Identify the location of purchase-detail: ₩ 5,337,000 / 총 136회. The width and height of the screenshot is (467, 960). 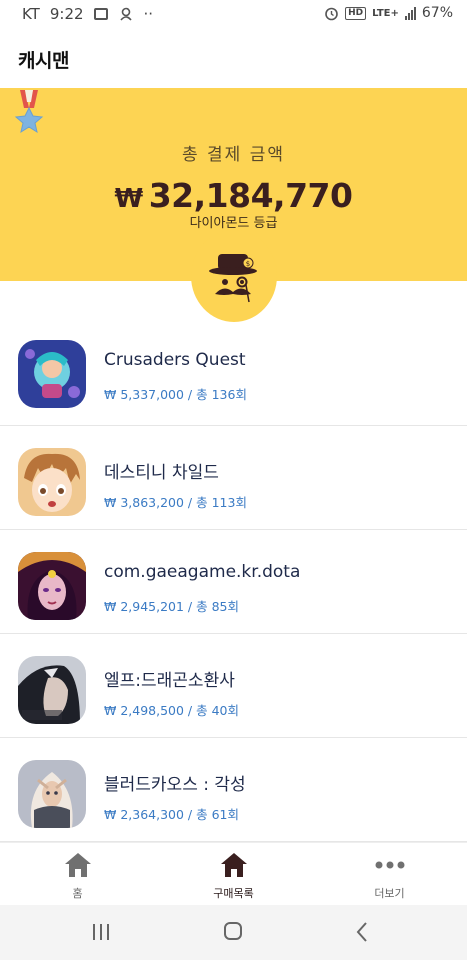
(175, 394).